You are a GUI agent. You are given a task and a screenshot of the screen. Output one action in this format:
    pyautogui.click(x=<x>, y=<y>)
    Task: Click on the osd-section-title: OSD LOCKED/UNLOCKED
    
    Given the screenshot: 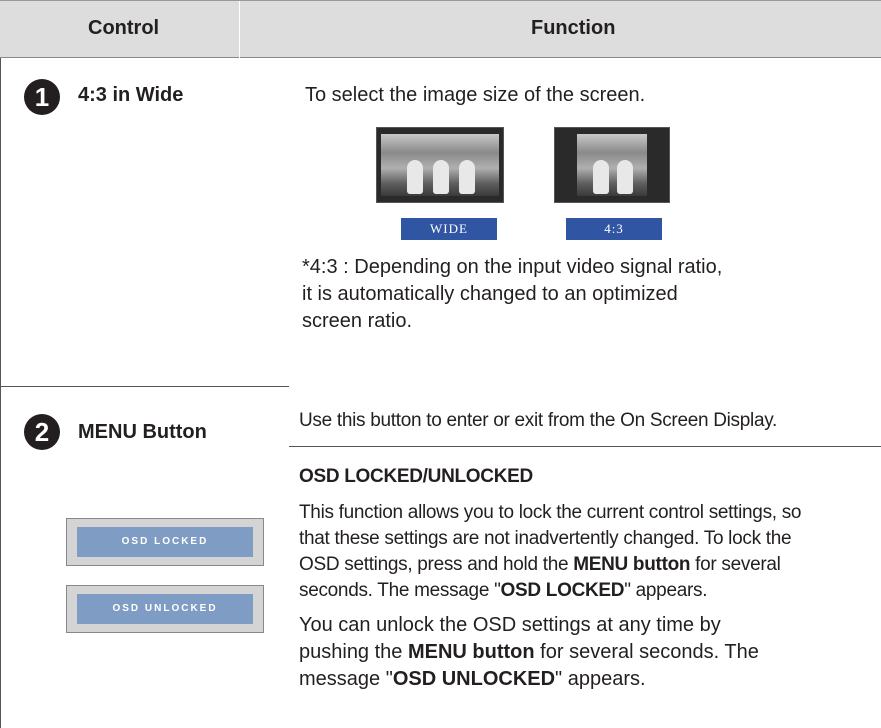 What is the action you would take?
    pyautogui.click(x=416, y=476)
    